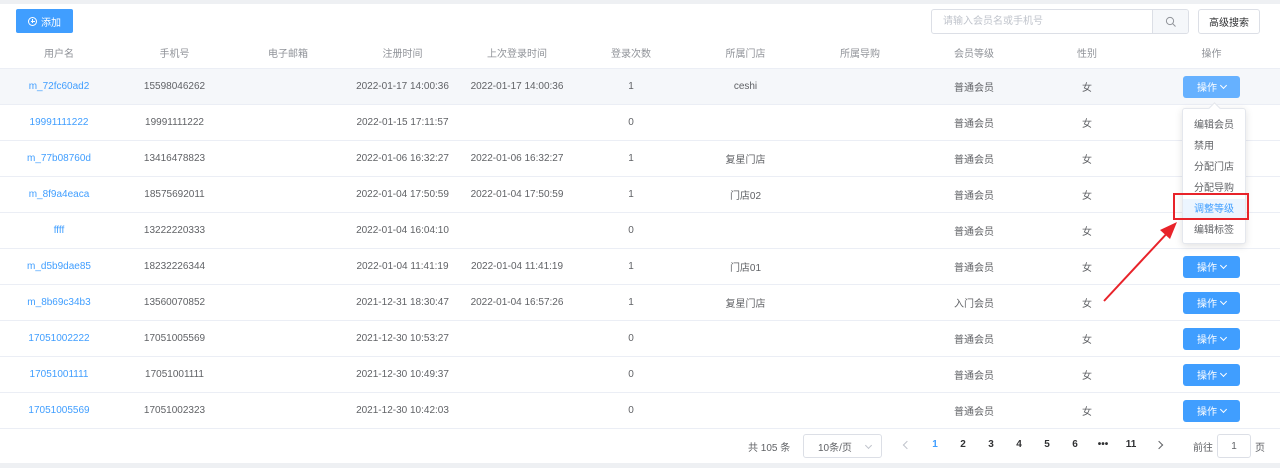 The height and width of the screenshot is (468, 1280). I want to click on column-header: 所属门店, so click(745, 54).